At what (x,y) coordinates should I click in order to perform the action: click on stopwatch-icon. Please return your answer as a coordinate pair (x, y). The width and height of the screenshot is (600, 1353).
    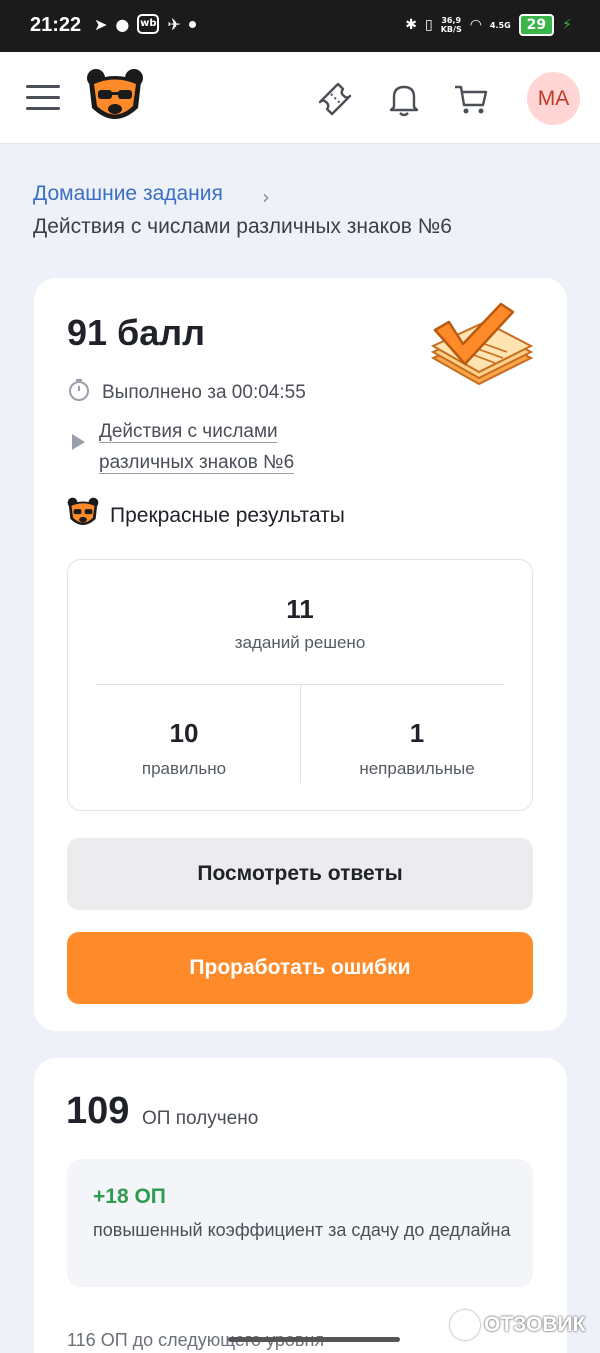
    Looking at the image, I should click on (79, 393).